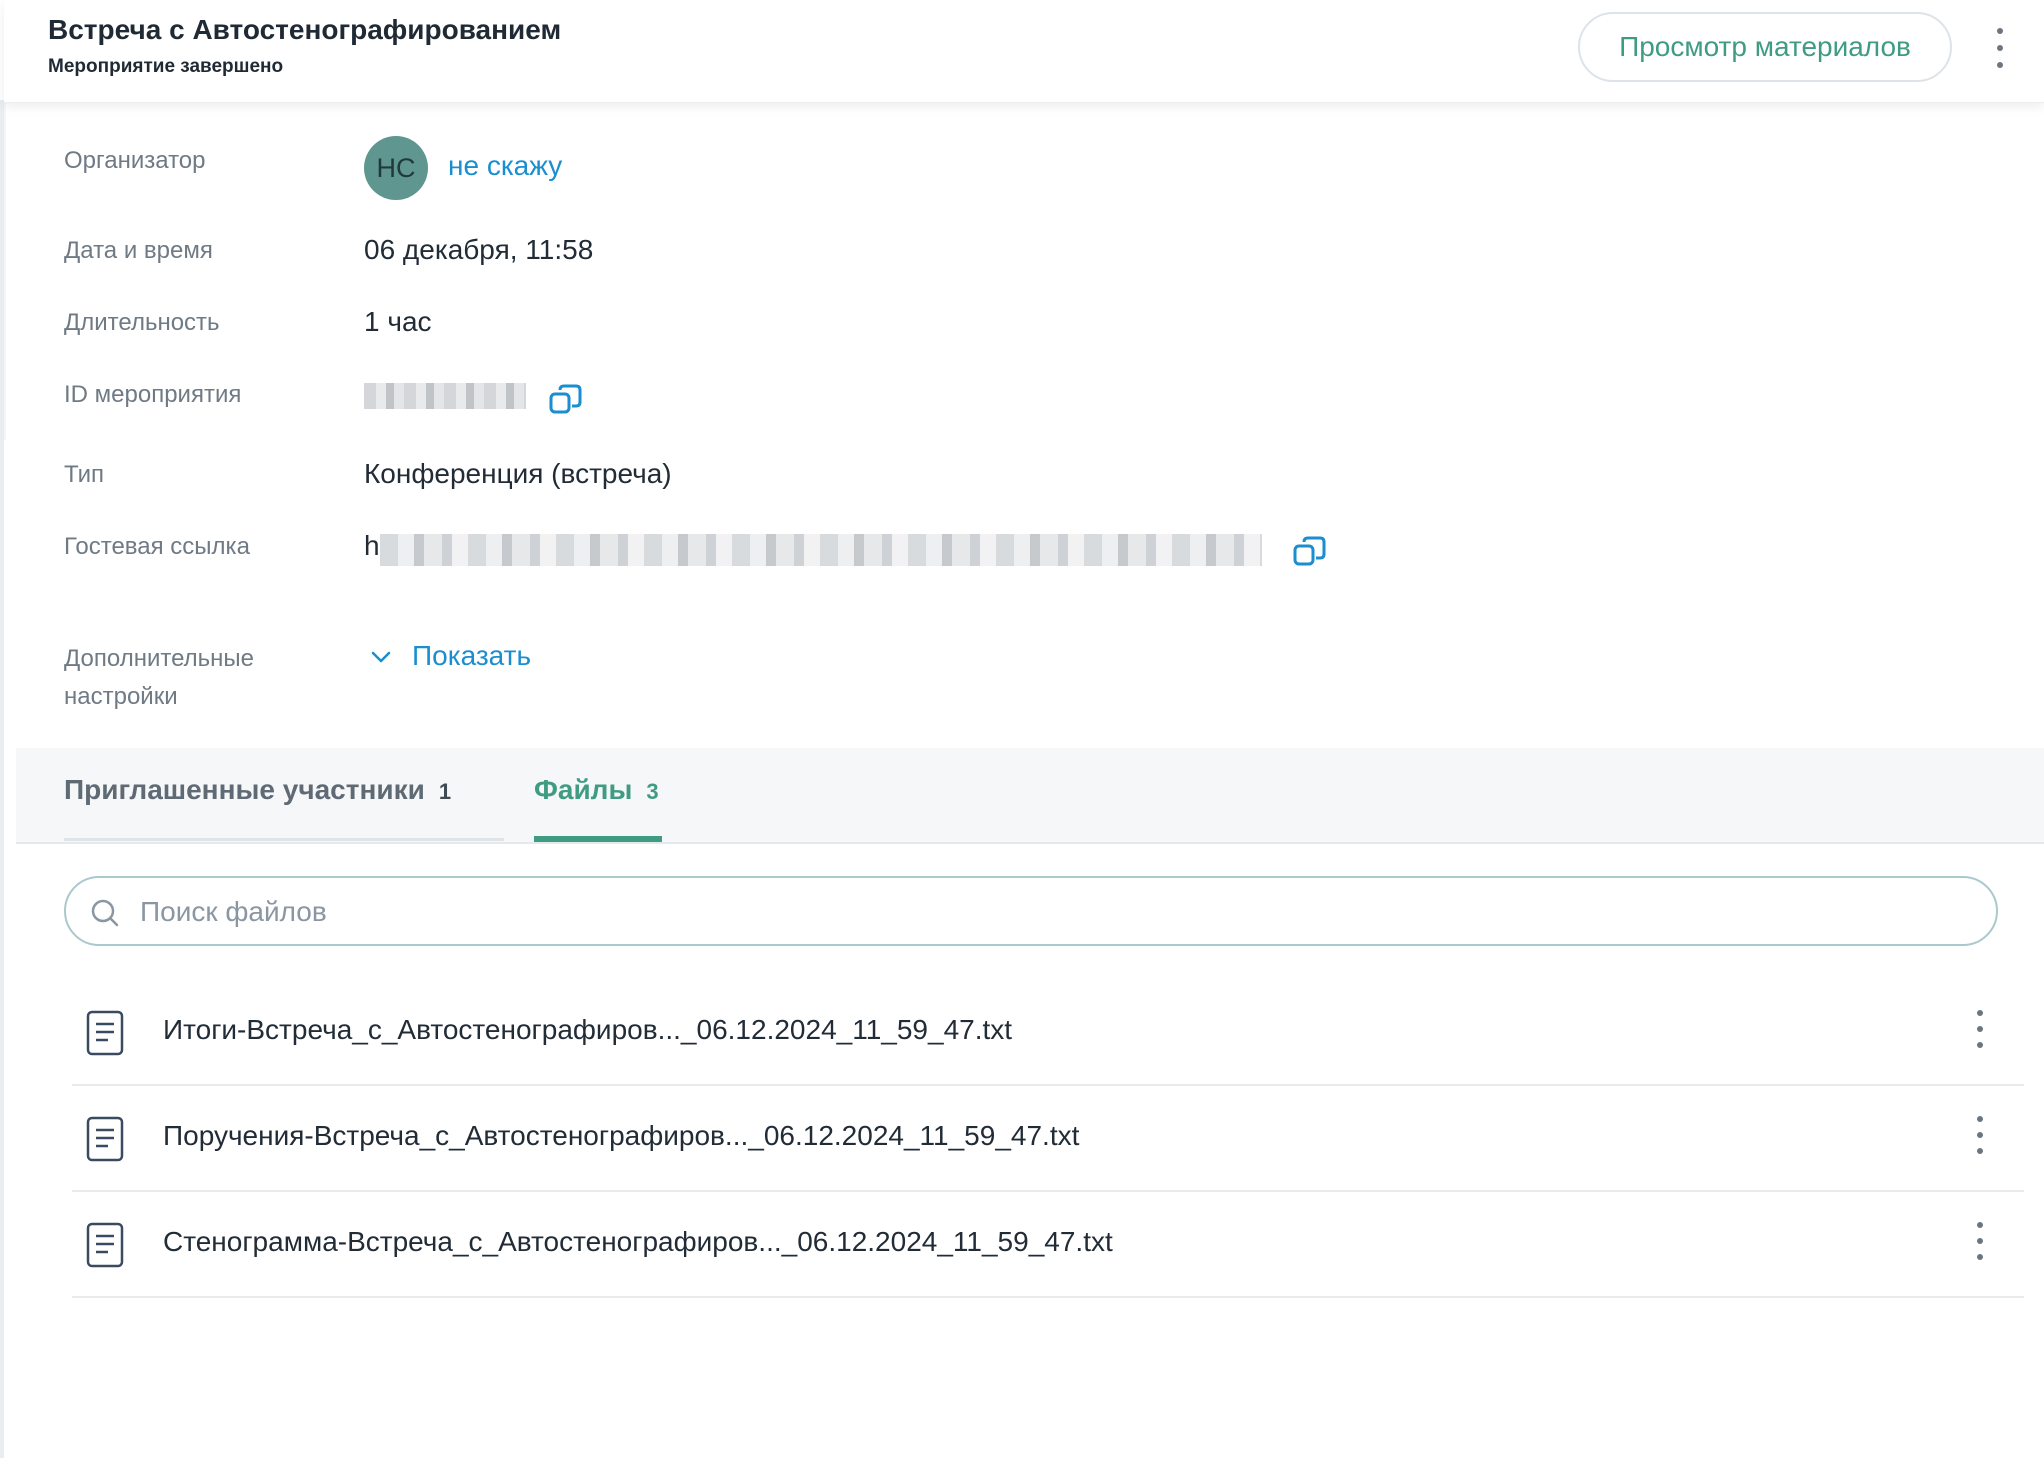 This screenshot has height=1458, width=2044. Describe the element at coordinates (471, 656) in the screenshot. I see `show-extra-settings-link: Показать` at that location.